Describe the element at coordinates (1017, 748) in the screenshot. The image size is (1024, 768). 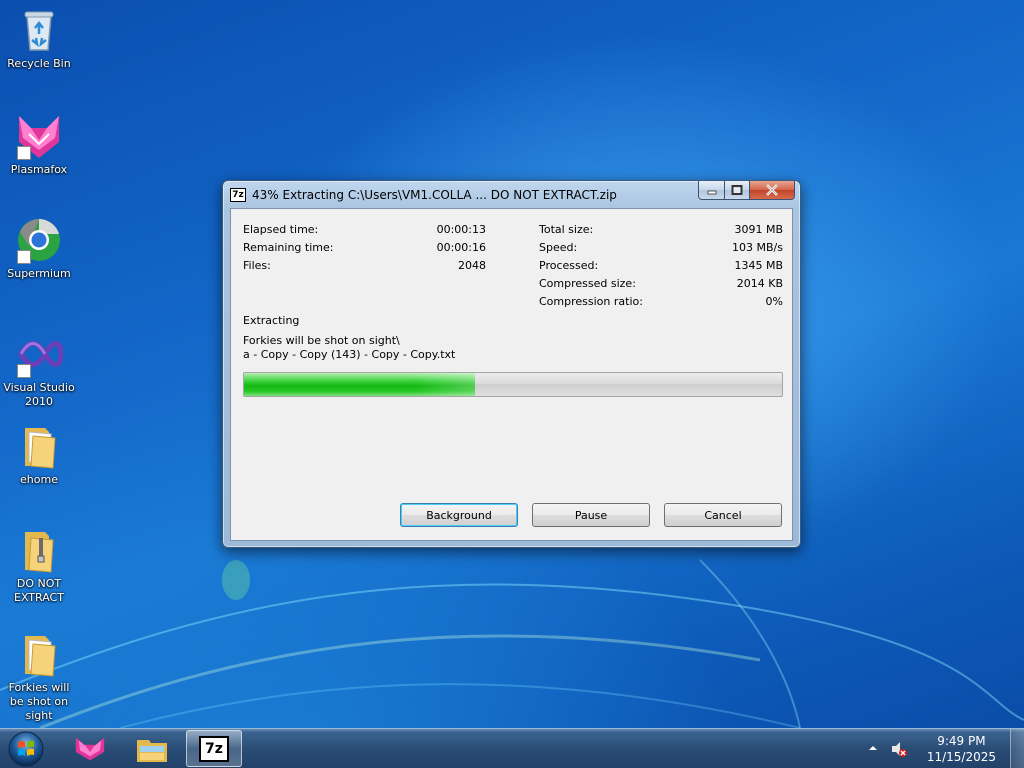
I see `show-desktop-button` at that location.